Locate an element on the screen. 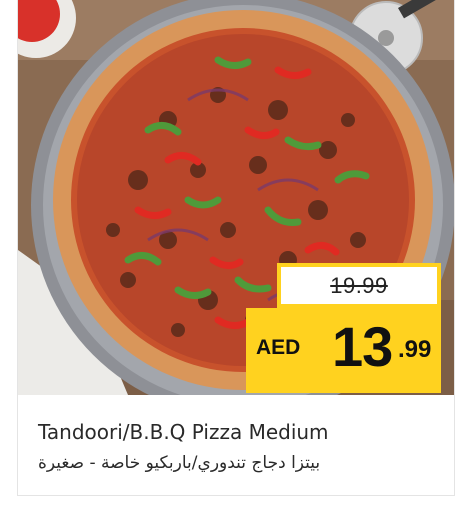 This screenshot has height=512, width=471. currency-label: AED is located at coordinates (278, 347).